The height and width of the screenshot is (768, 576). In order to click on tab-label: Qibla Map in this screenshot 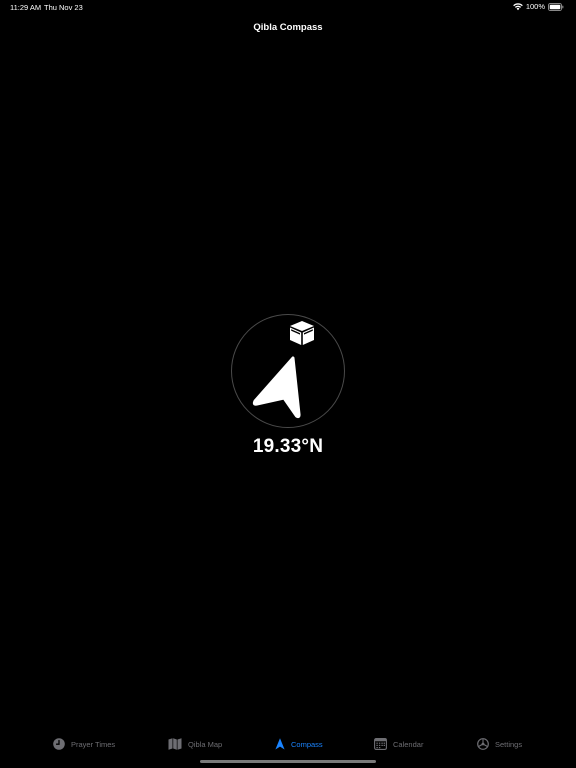, I will do `click(205, 744)`.